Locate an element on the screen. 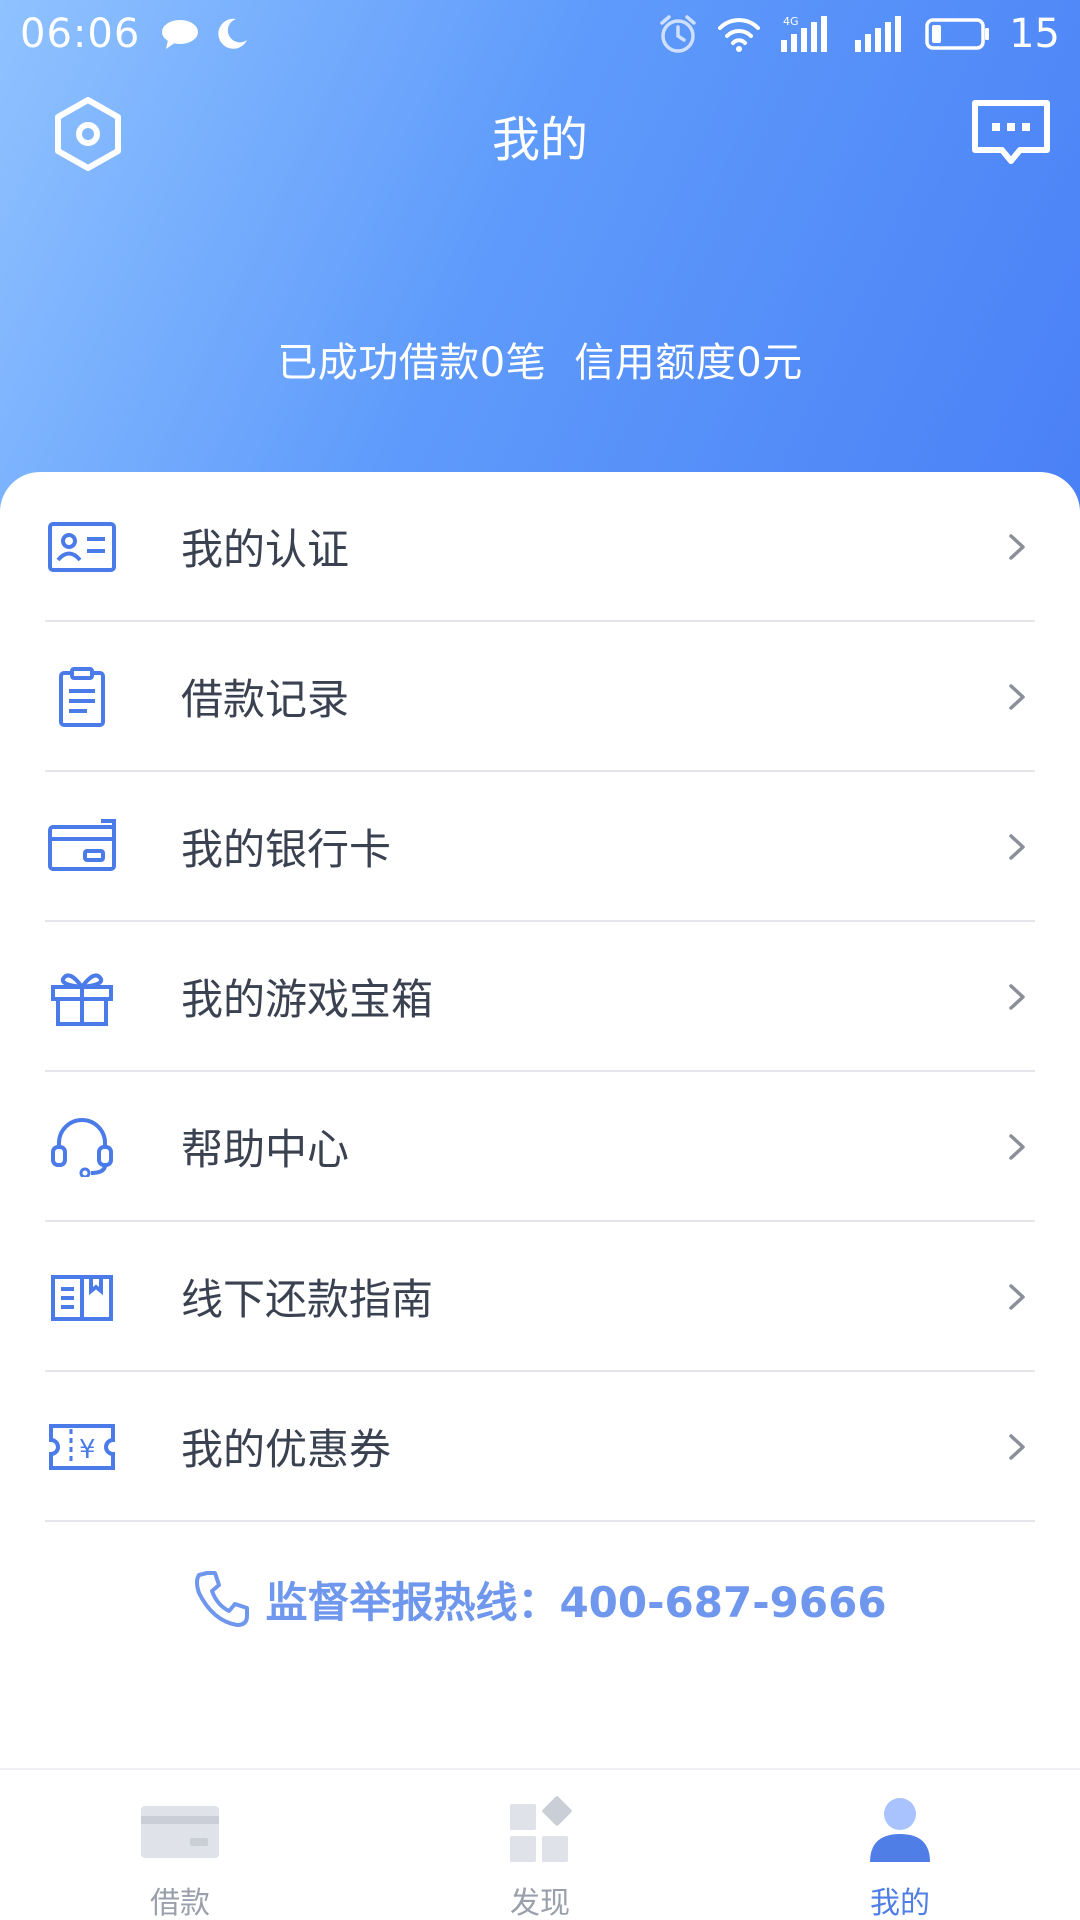 This screenshot has height=1920, width=1080. menu-label: 我的优惠券 is located at coordinates (286, 1449).